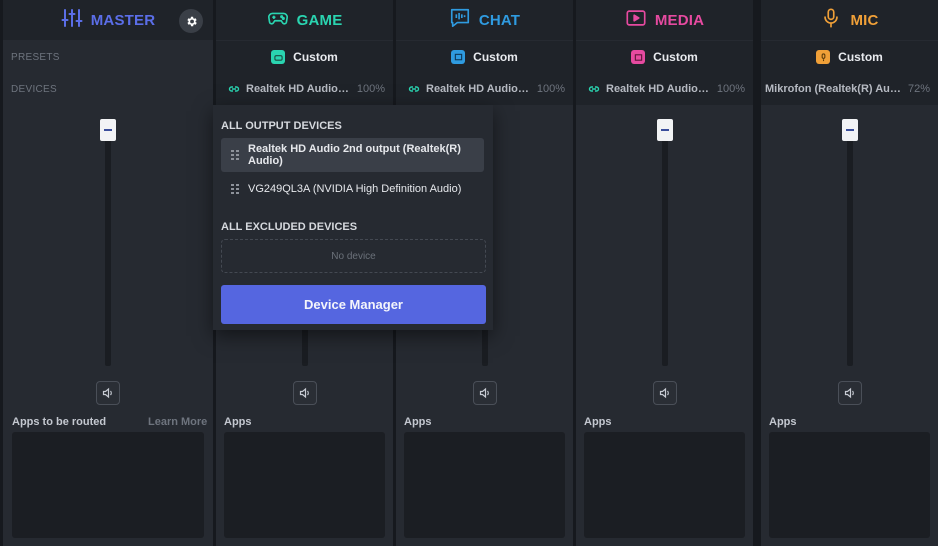 The image size is (938, 546). What do you see at coordinates (783, 422) in the screenshot?
I see `mic-apps-label: Apps` at bounding box center [783, 422].